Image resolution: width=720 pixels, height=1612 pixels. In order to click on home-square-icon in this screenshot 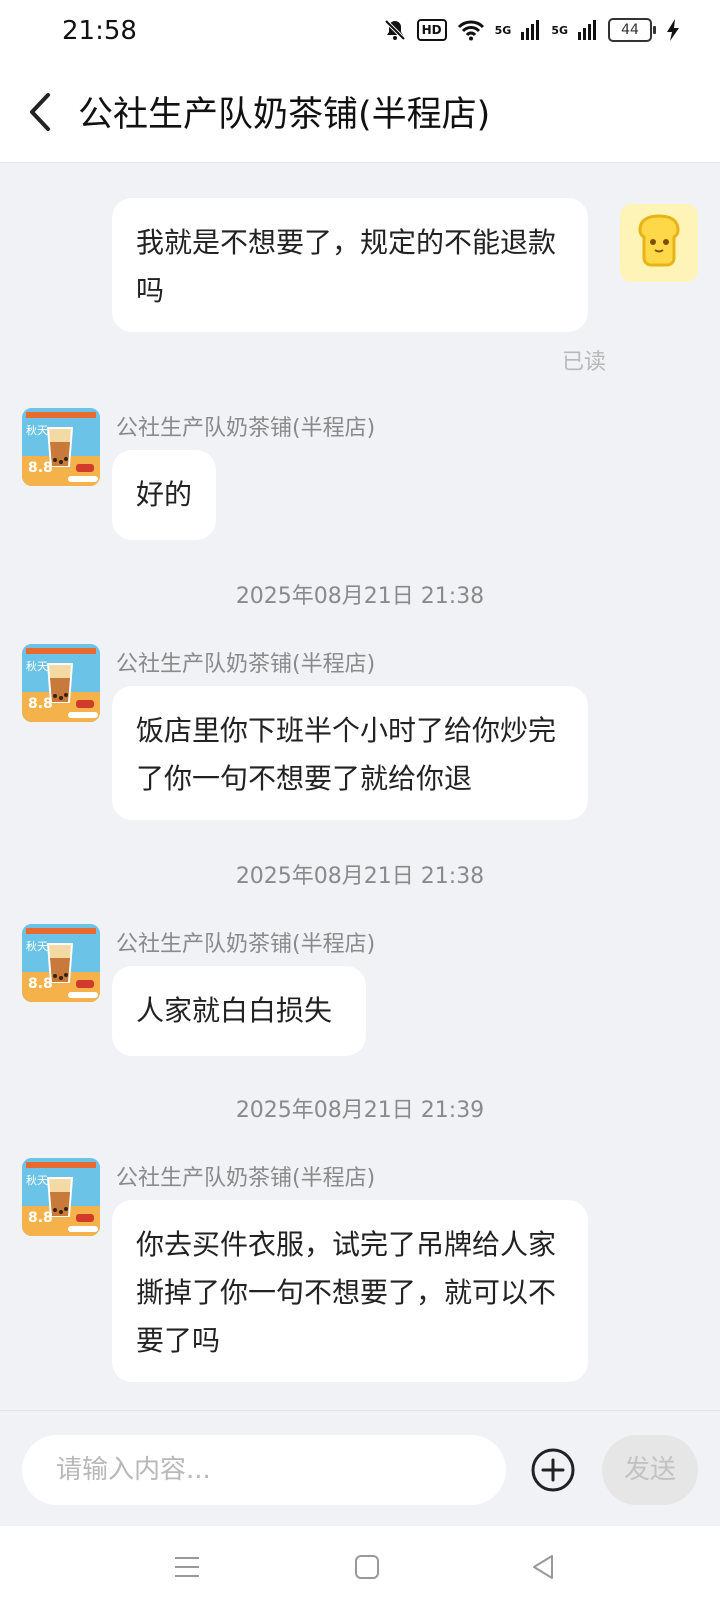, I will do `click(367, 1567)`.